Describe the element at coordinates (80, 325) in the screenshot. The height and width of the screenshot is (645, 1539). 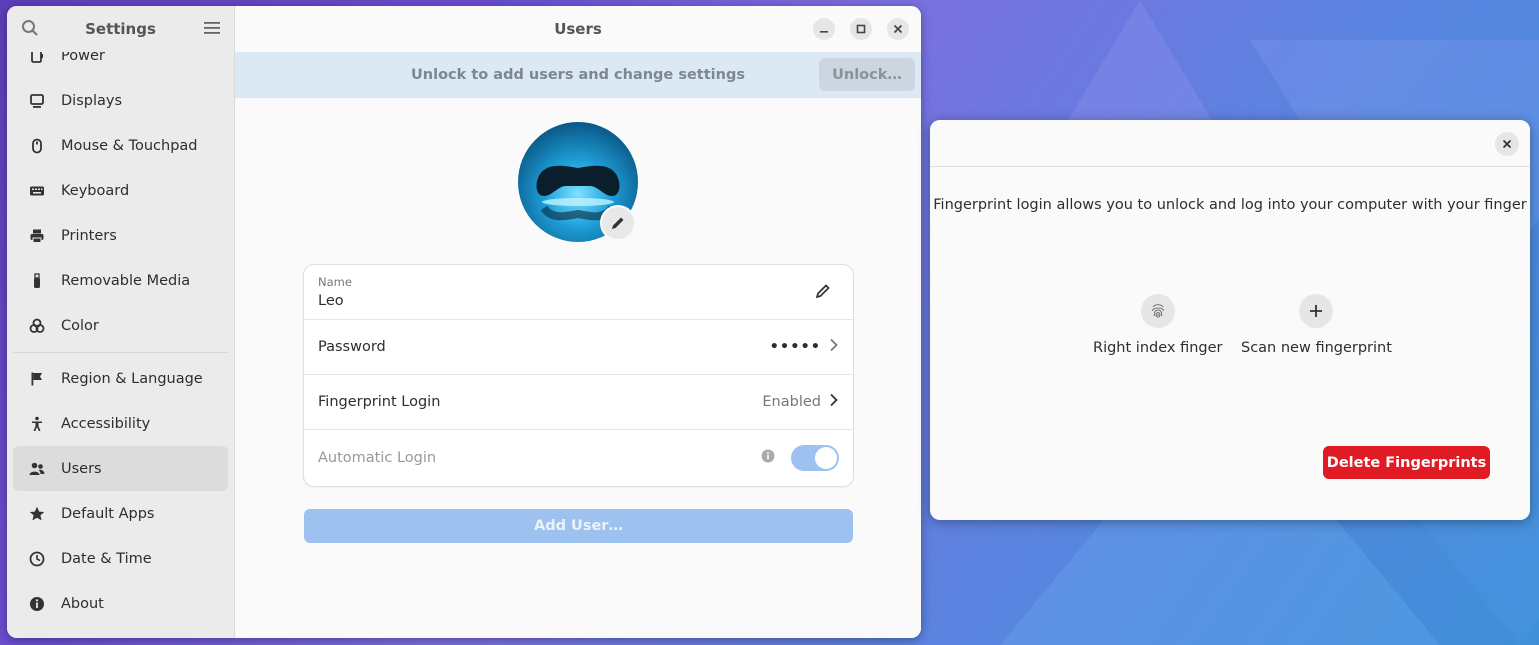
I see `sidebar-item-label: Color` at that location.